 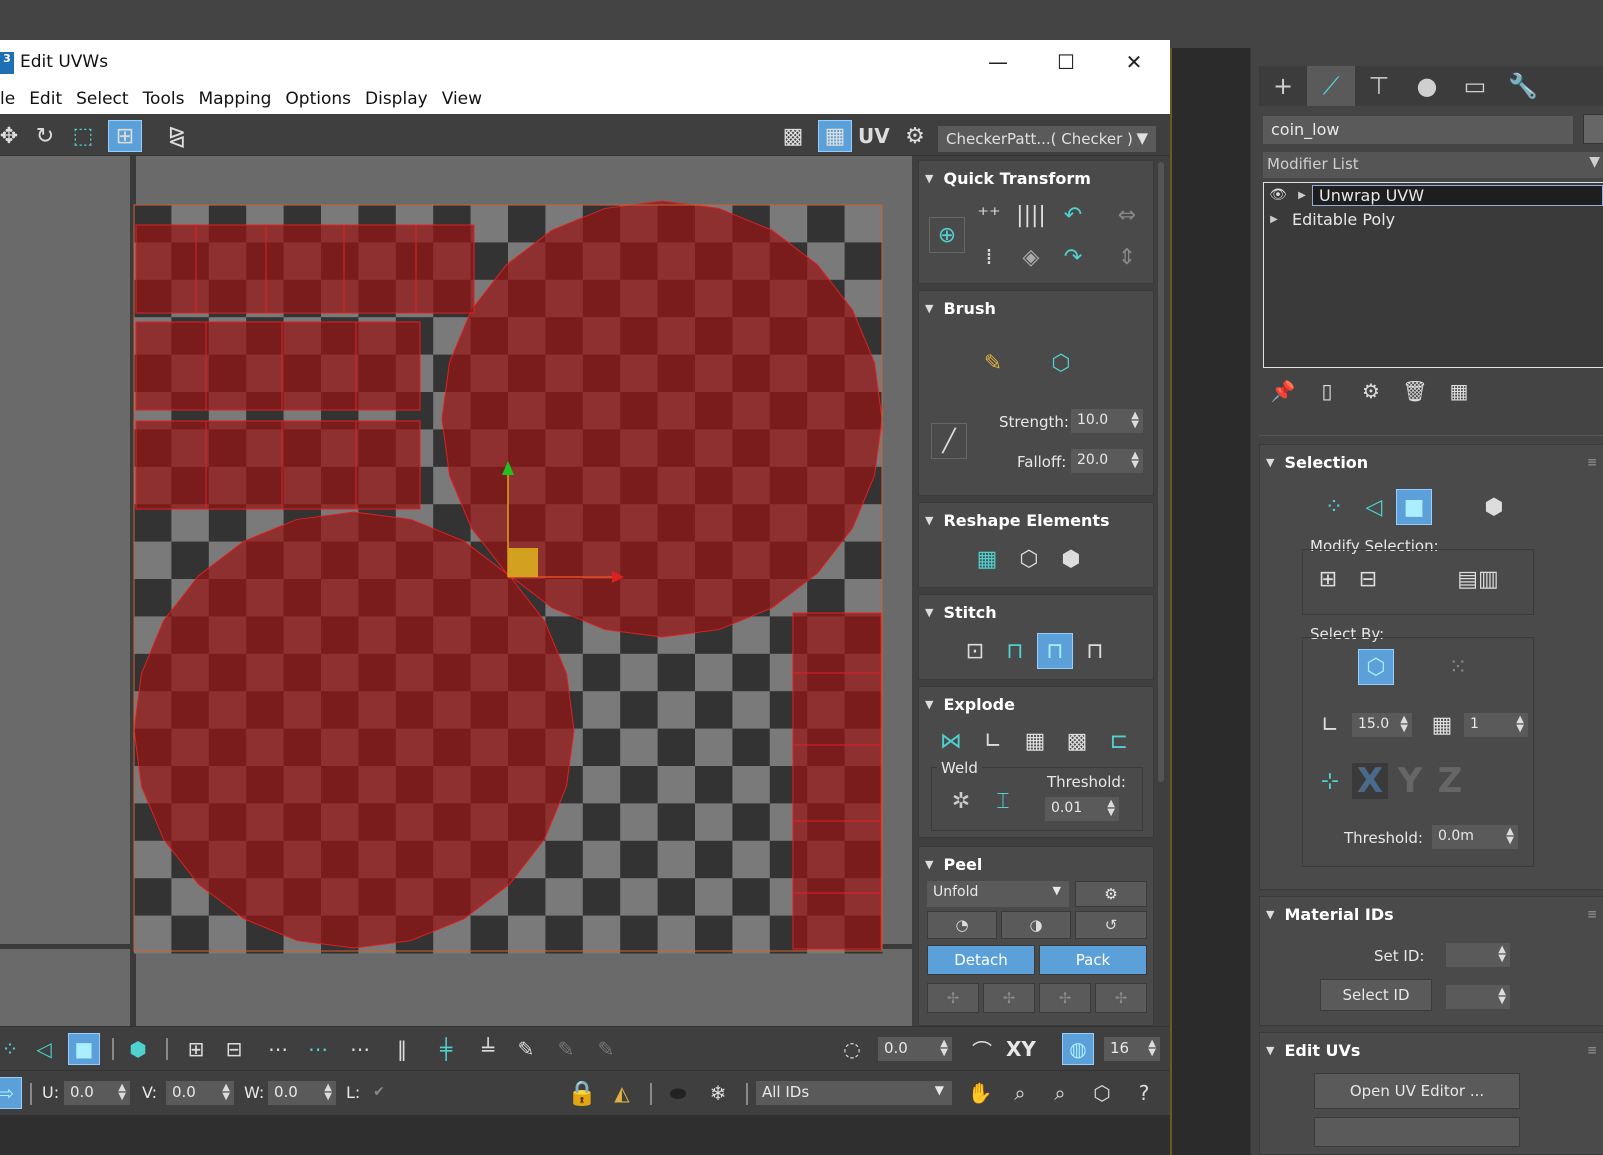 What do you see at coordinates (1055, 651) in the screenshot?
I see `stitch-average-icon: ⊓` at bounding box center [1055, 651].